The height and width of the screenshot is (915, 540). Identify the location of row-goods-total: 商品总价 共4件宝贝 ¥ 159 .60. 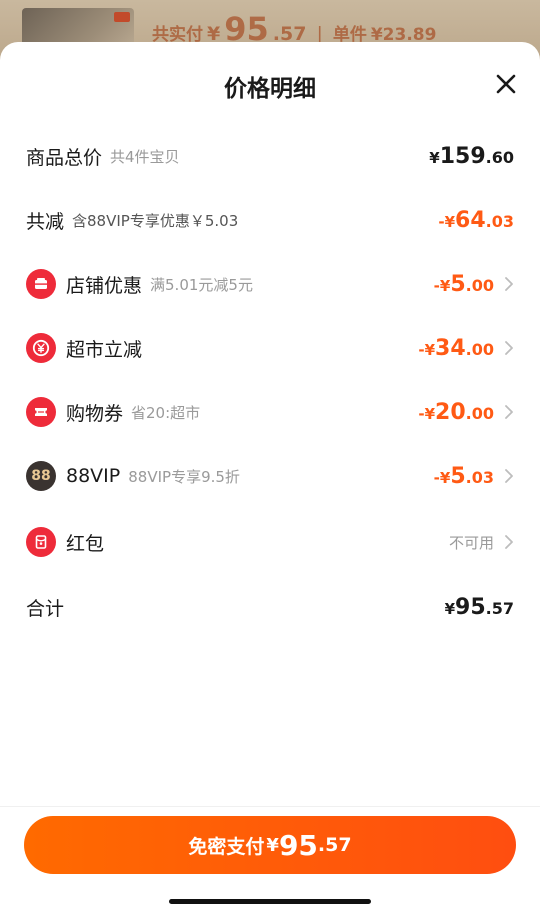
(270, 156).